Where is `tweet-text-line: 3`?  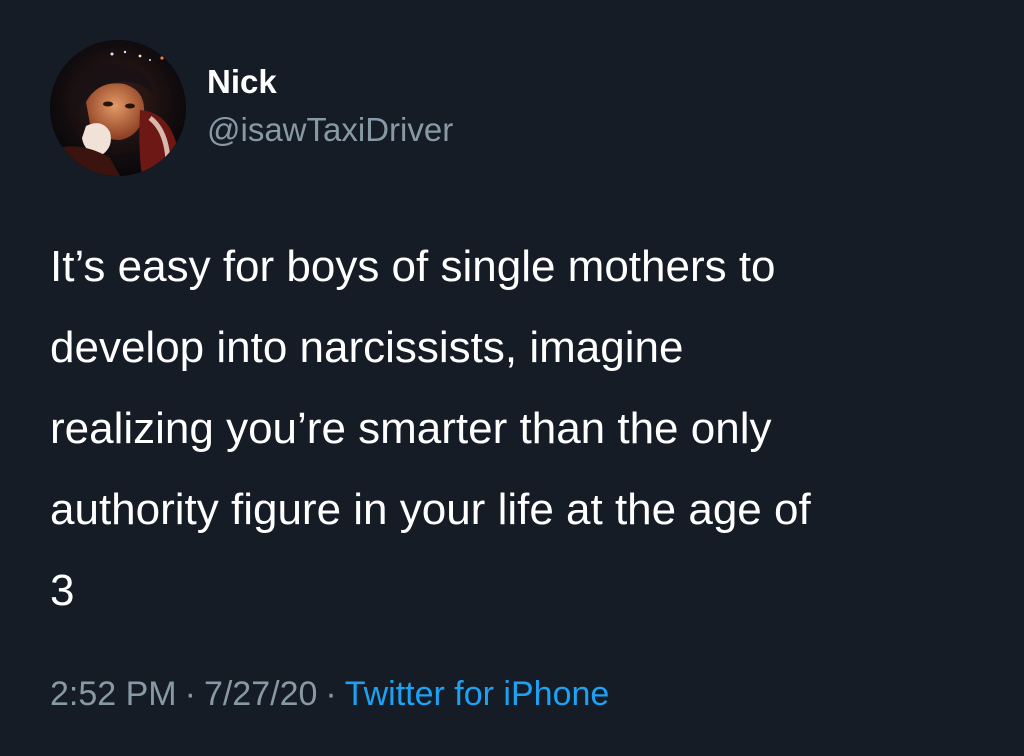
tweet-text-line: 3 is located at coordinates (62, 590).